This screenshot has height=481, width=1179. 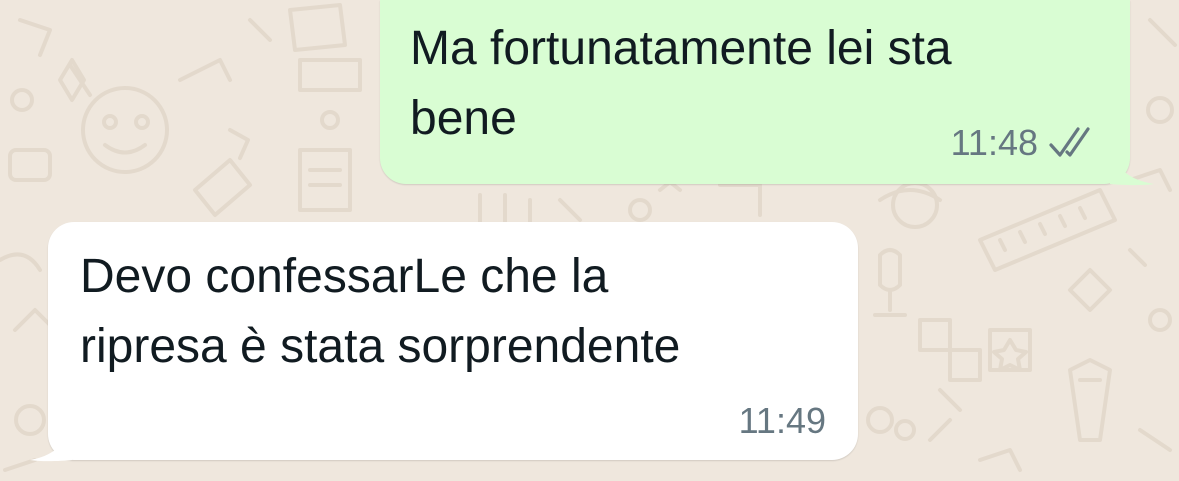 What do you see at coordinates (681, 84) in the screenshot?
I see `message-text: Ma fortunatamente lei sta bene` at bounding box center [681, 84].